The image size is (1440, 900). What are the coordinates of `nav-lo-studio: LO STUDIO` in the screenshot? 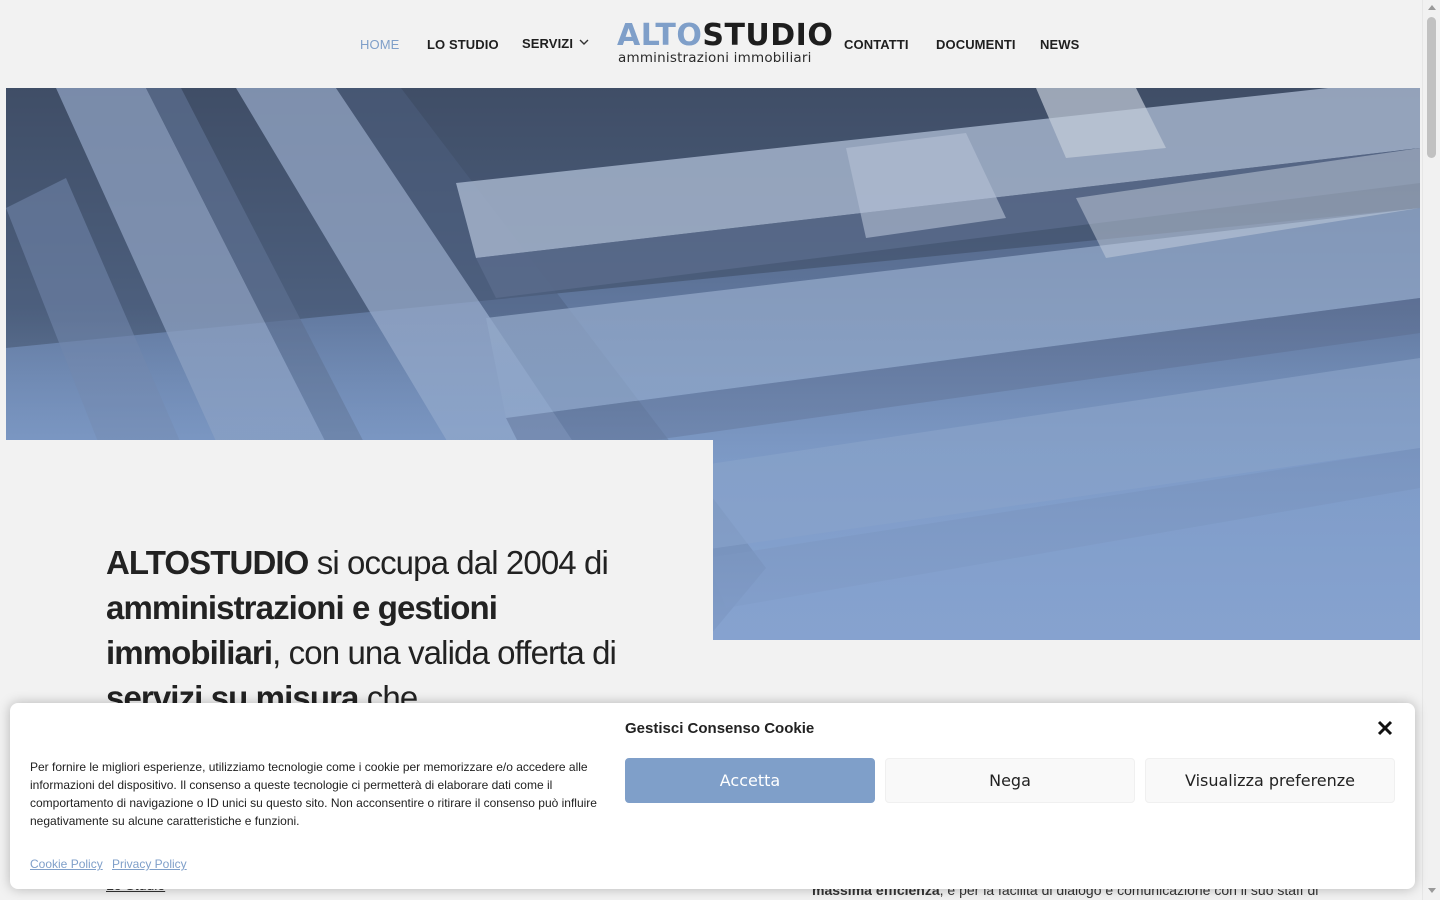 It's located at (463, 44).